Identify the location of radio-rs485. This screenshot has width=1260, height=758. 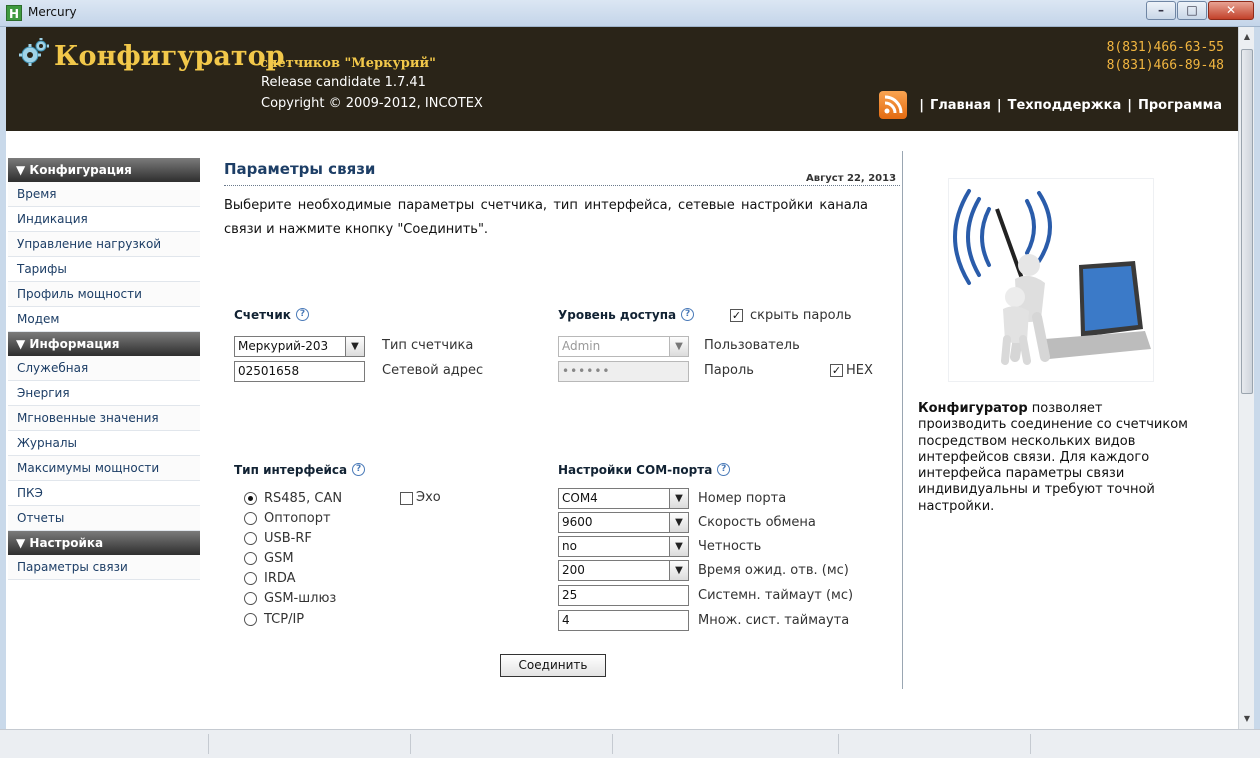
(250, 498).